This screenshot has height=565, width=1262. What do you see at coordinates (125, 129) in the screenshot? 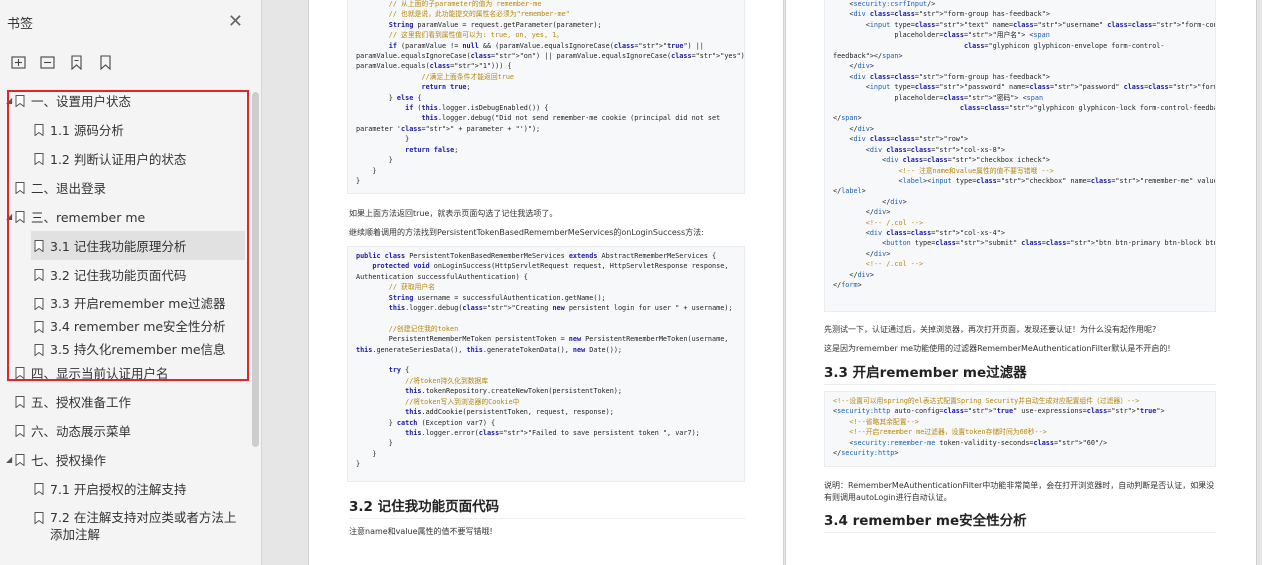
I see `bookmark-item: 1.1 源码分析` at bounding box center [125, 129].